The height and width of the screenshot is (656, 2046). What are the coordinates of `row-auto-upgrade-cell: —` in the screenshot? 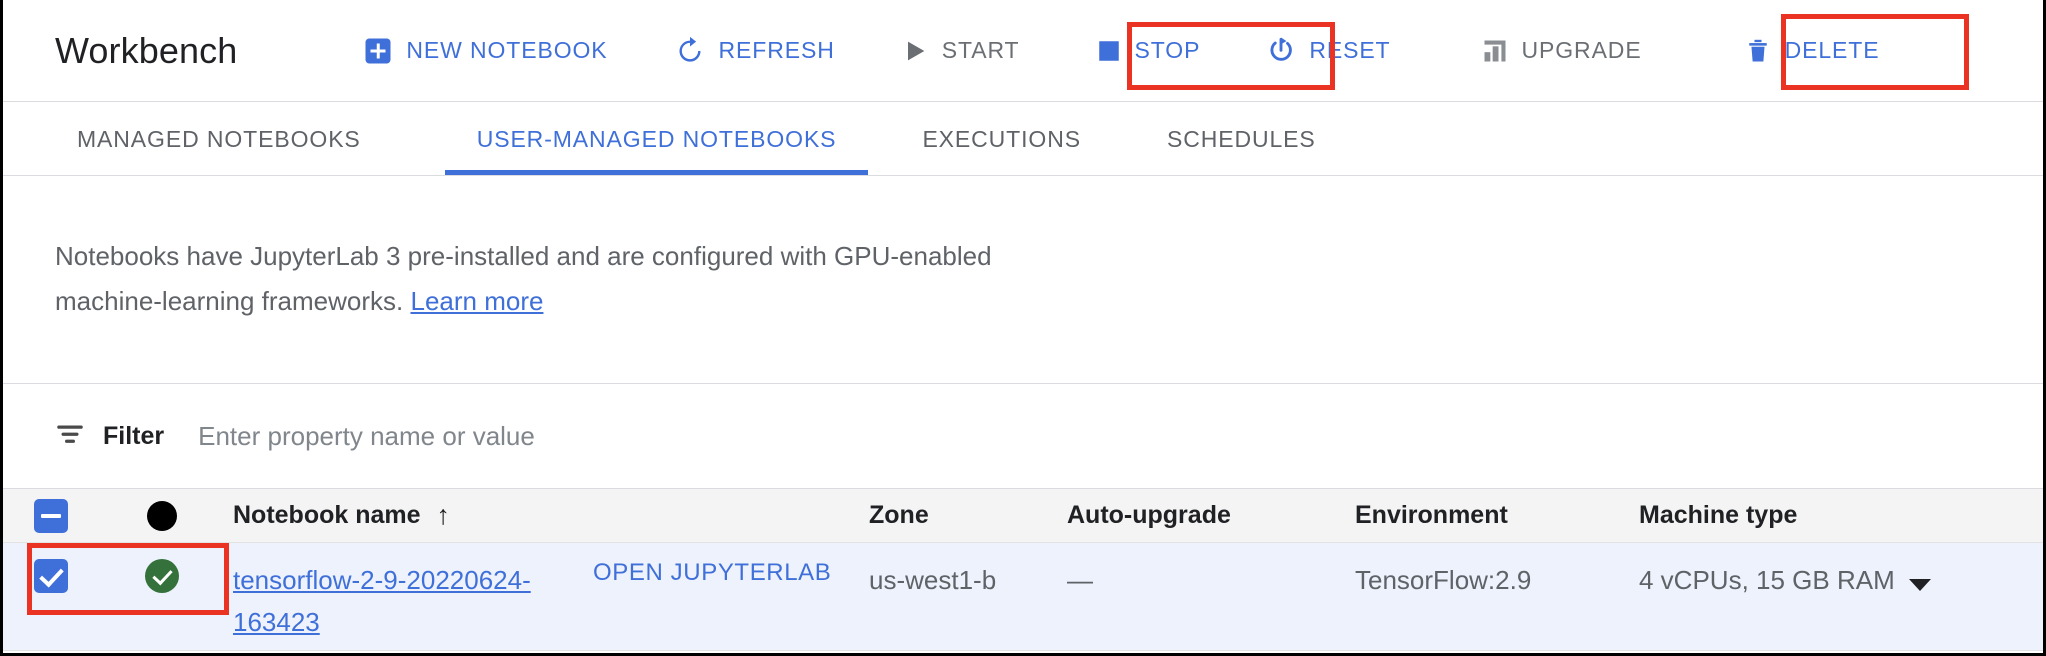 It's located at (1211, 580).